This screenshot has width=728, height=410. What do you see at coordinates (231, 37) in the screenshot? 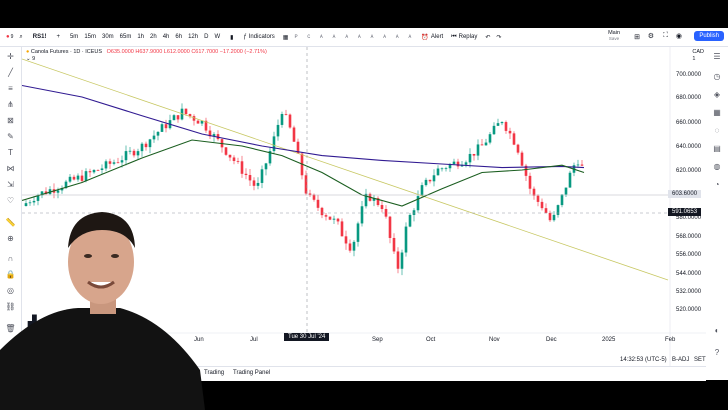
I see `chart-type-icon: ▮` at bounding box center [231, 37].